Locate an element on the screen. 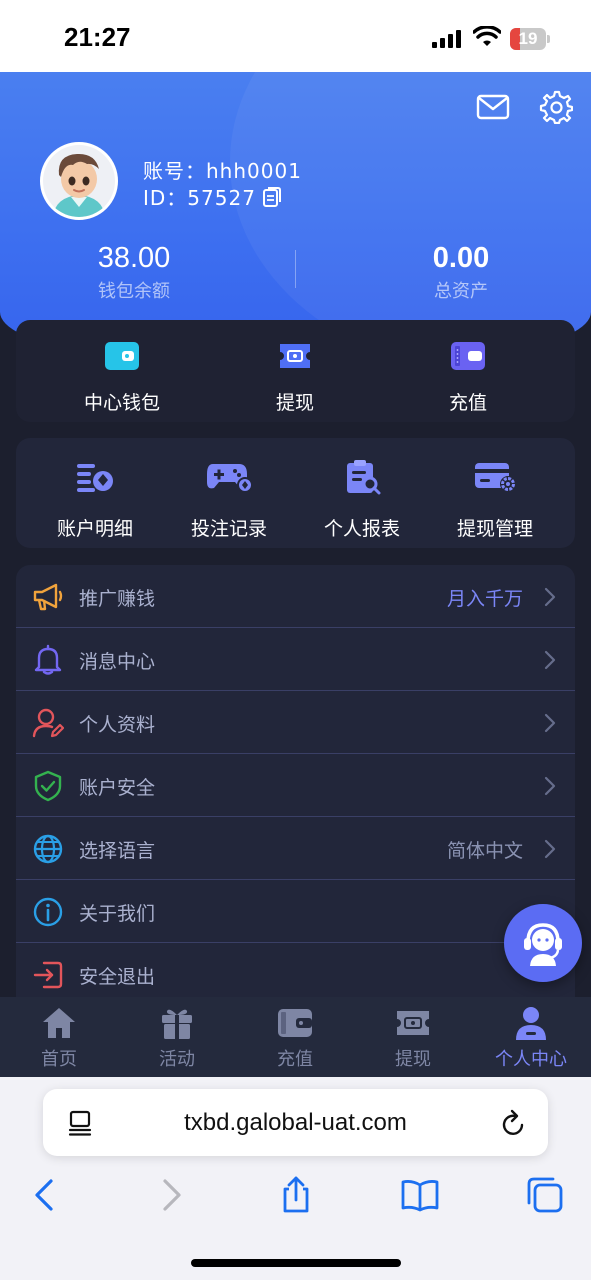 This screenshot has width=591, height=1280. menu-item-label: 选择语言 is located at coordinates (117, 851).